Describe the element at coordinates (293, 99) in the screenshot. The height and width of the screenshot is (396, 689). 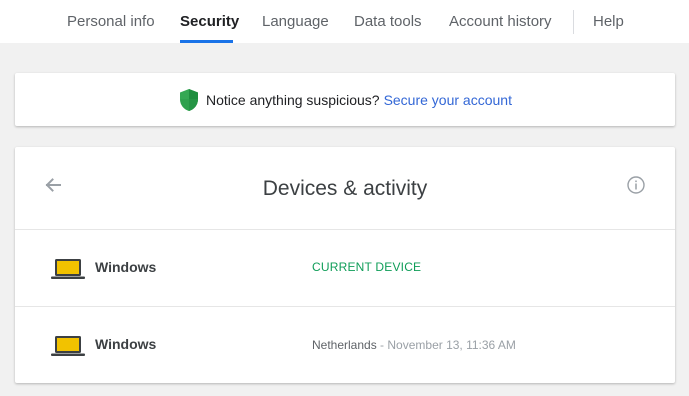
I see `notice-text: Notice anything suspicious?` at that location.